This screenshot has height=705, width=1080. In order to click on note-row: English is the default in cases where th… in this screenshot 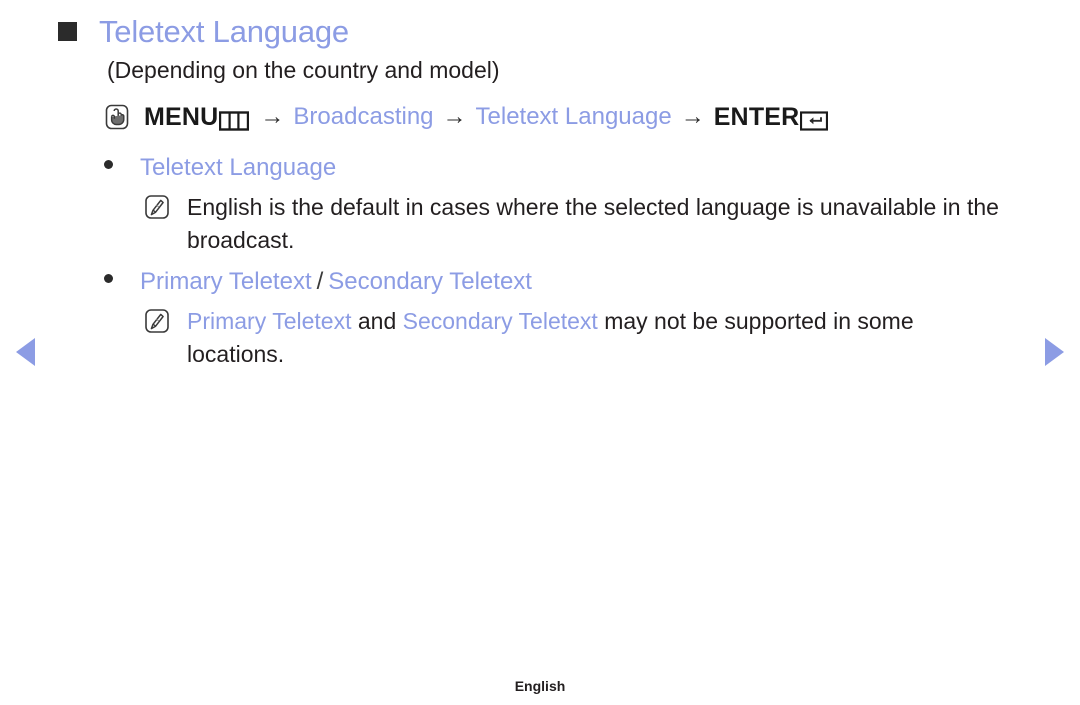, I will do `click(580, 224)`.